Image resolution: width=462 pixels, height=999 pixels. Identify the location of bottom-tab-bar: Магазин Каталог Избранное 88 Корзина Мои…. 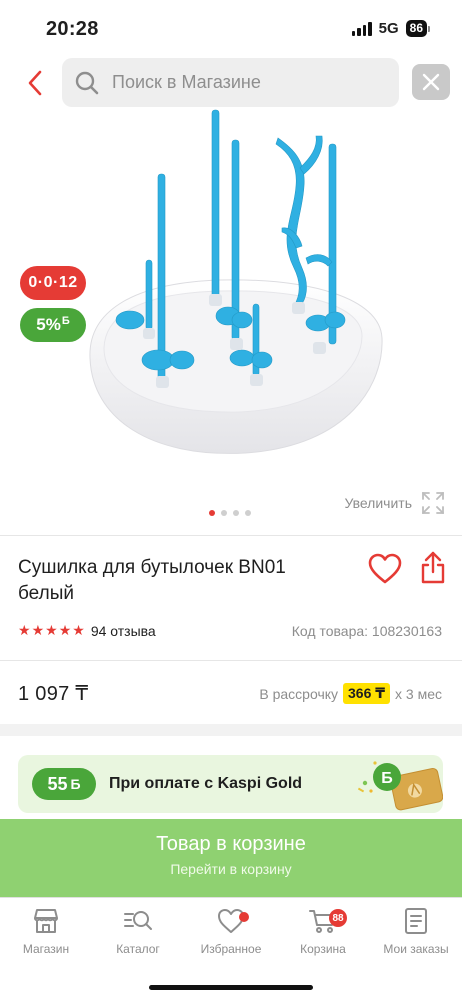
(231, 948).